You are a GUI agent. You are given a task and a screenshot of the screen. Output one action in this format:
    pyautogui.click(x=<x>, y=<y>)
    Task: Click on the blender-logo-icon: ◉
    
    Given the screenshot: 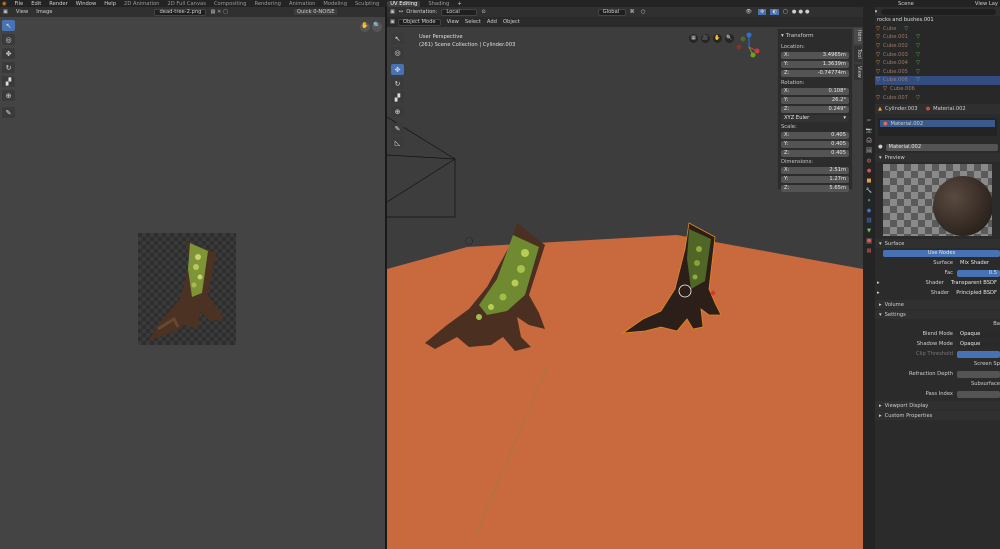 What is the action you would take?
    pyautogui.click(x=4, y=4)
    